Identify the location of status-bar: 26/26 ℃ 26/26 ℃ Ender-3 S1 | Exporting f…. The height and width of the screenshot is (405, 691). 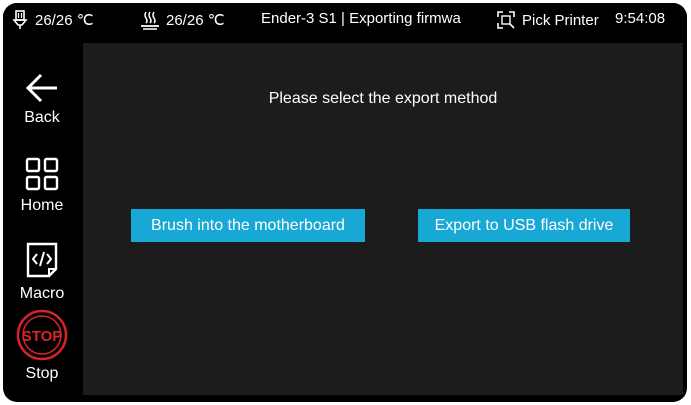
(345, 19).